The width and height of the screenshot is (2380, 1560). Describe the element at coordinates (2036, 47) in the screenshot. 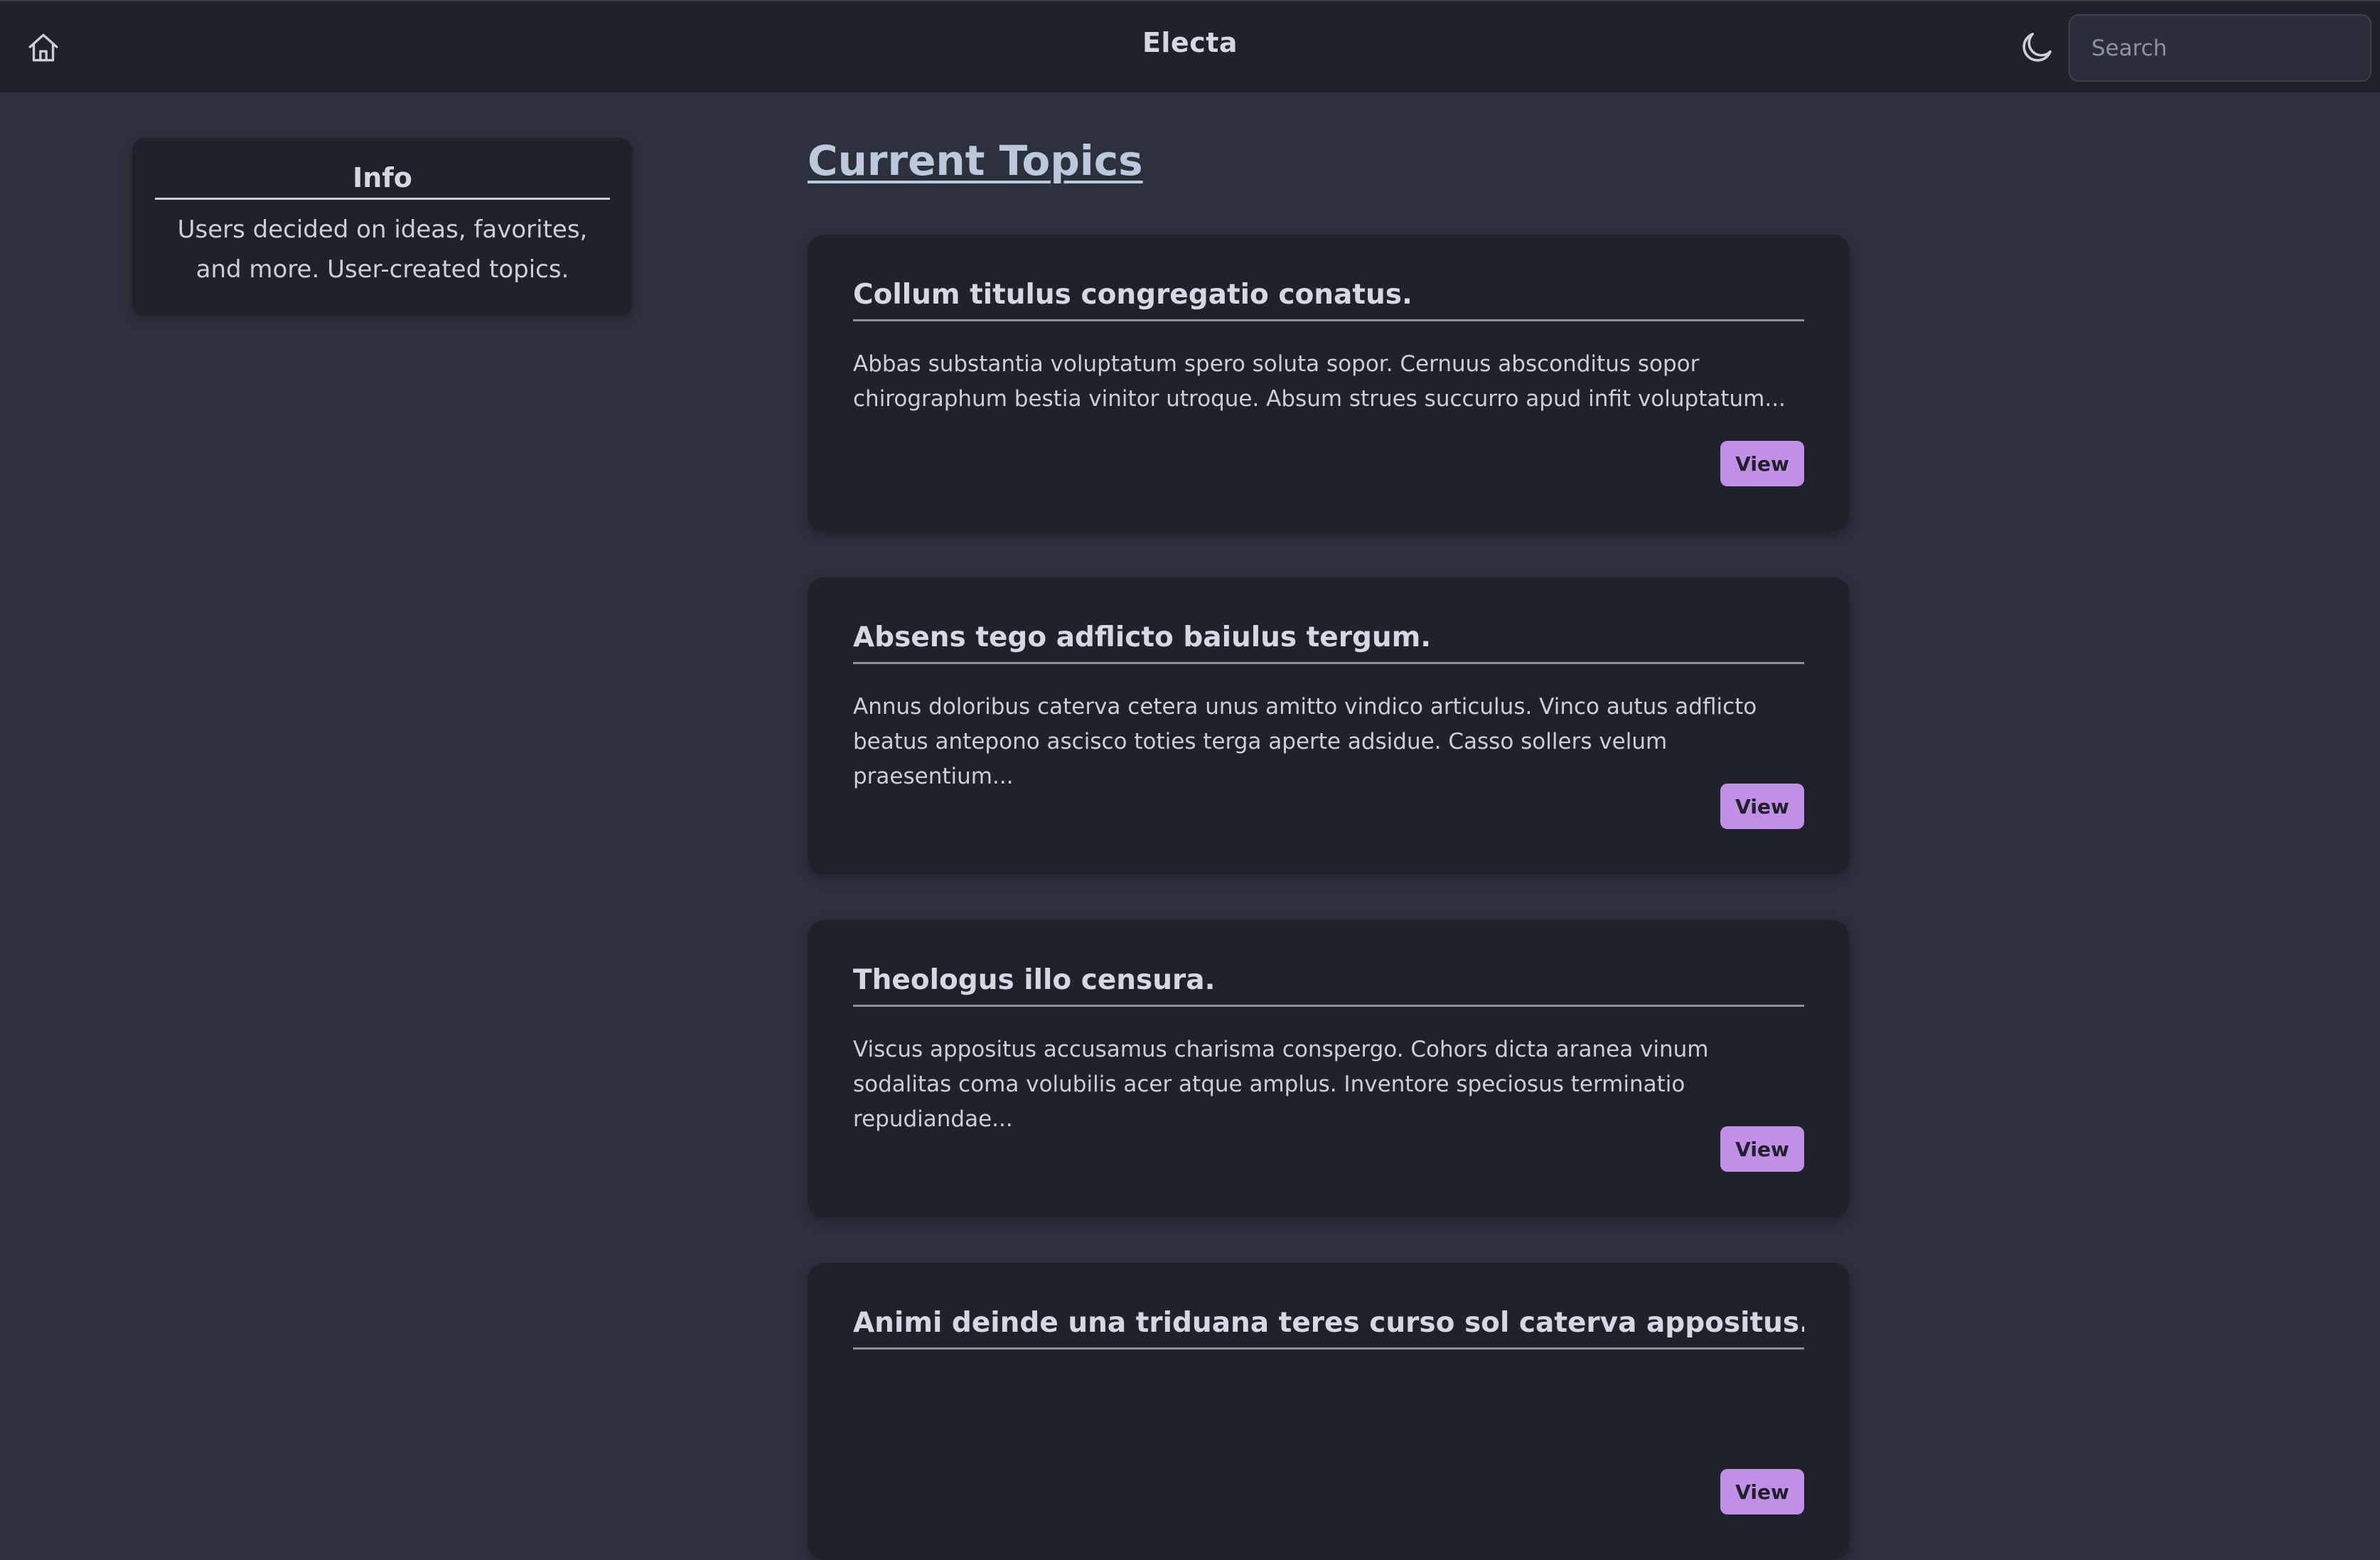

I see `moon-icon` at that location.